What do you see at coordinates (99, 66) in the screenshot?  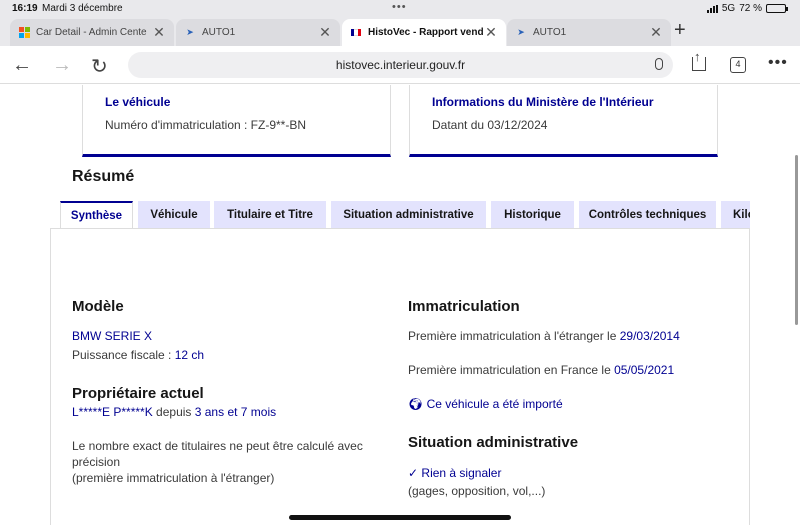 I see `reload-icon: ↻` at bounding box center [99, 66].